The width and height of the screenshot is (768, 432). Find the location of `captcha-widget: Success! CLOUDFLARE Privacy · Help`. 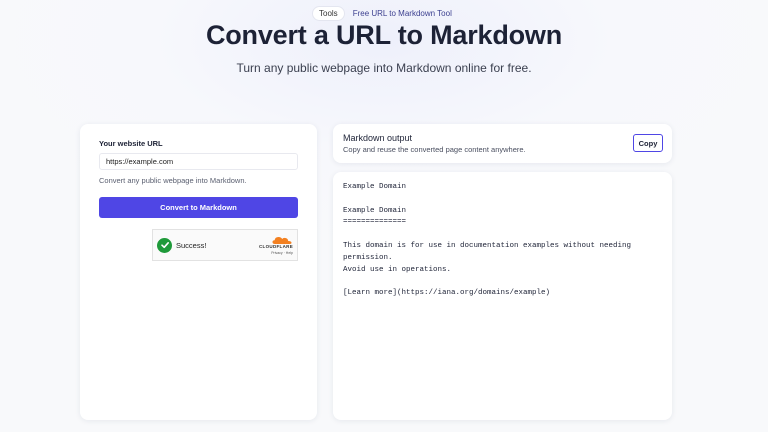

captcha-widget: Success! CLOUDFLARE Privacy · Help is located at coordinates (225, 245).